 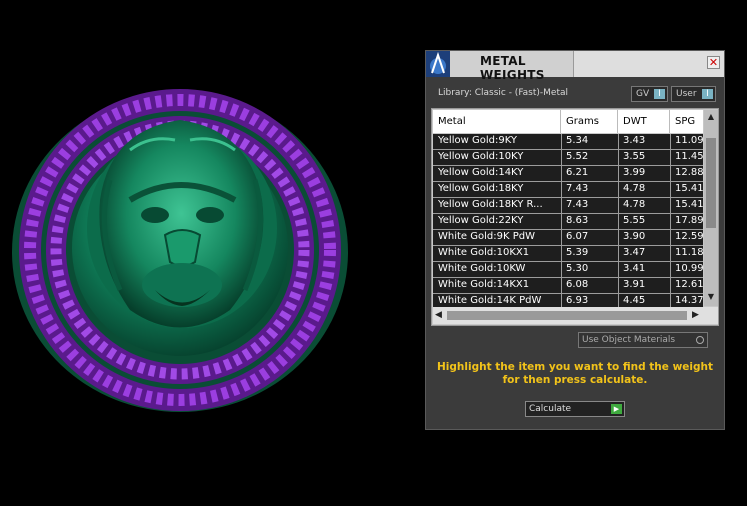 I want to click on user-toggle-label: User, so click(x=686, y=94).